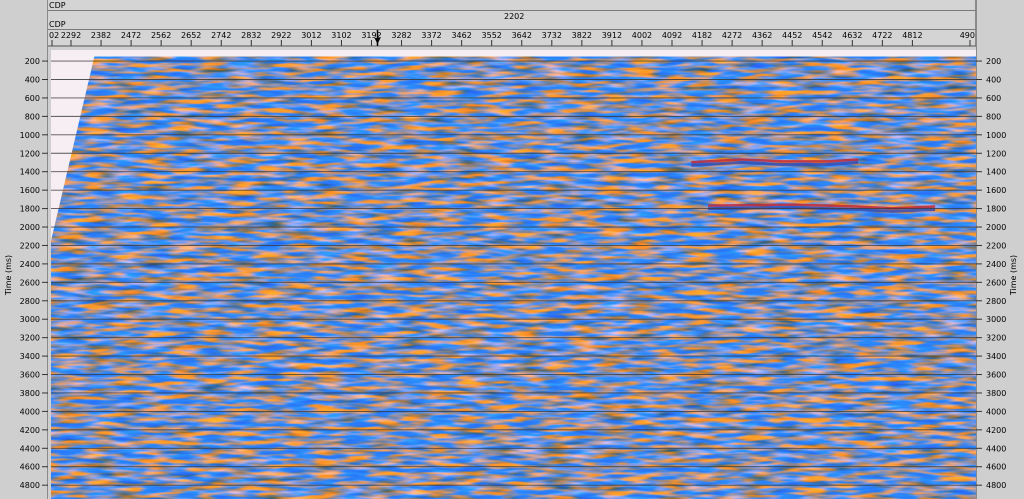 This screenshot has height=499, width=1024. I want to click on cdp-tick-label: 3462, so click(461, 35).